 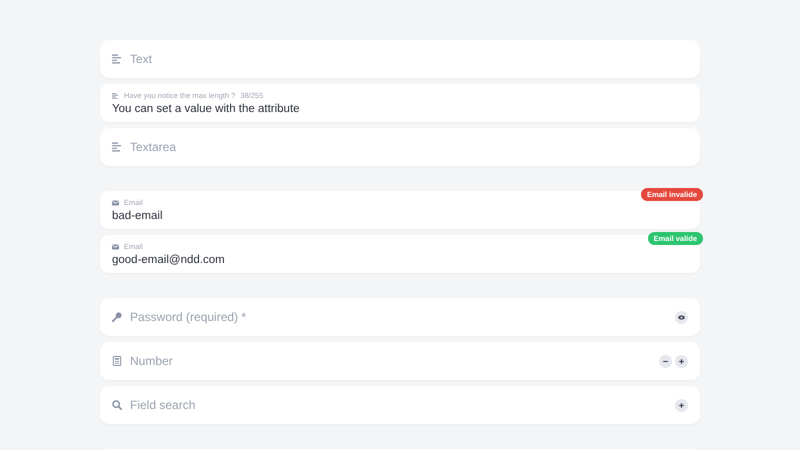 What do you see at coordinates (117, 361) in the screenshot?
I see `calculator-icon` at bounding box center [117, 361].